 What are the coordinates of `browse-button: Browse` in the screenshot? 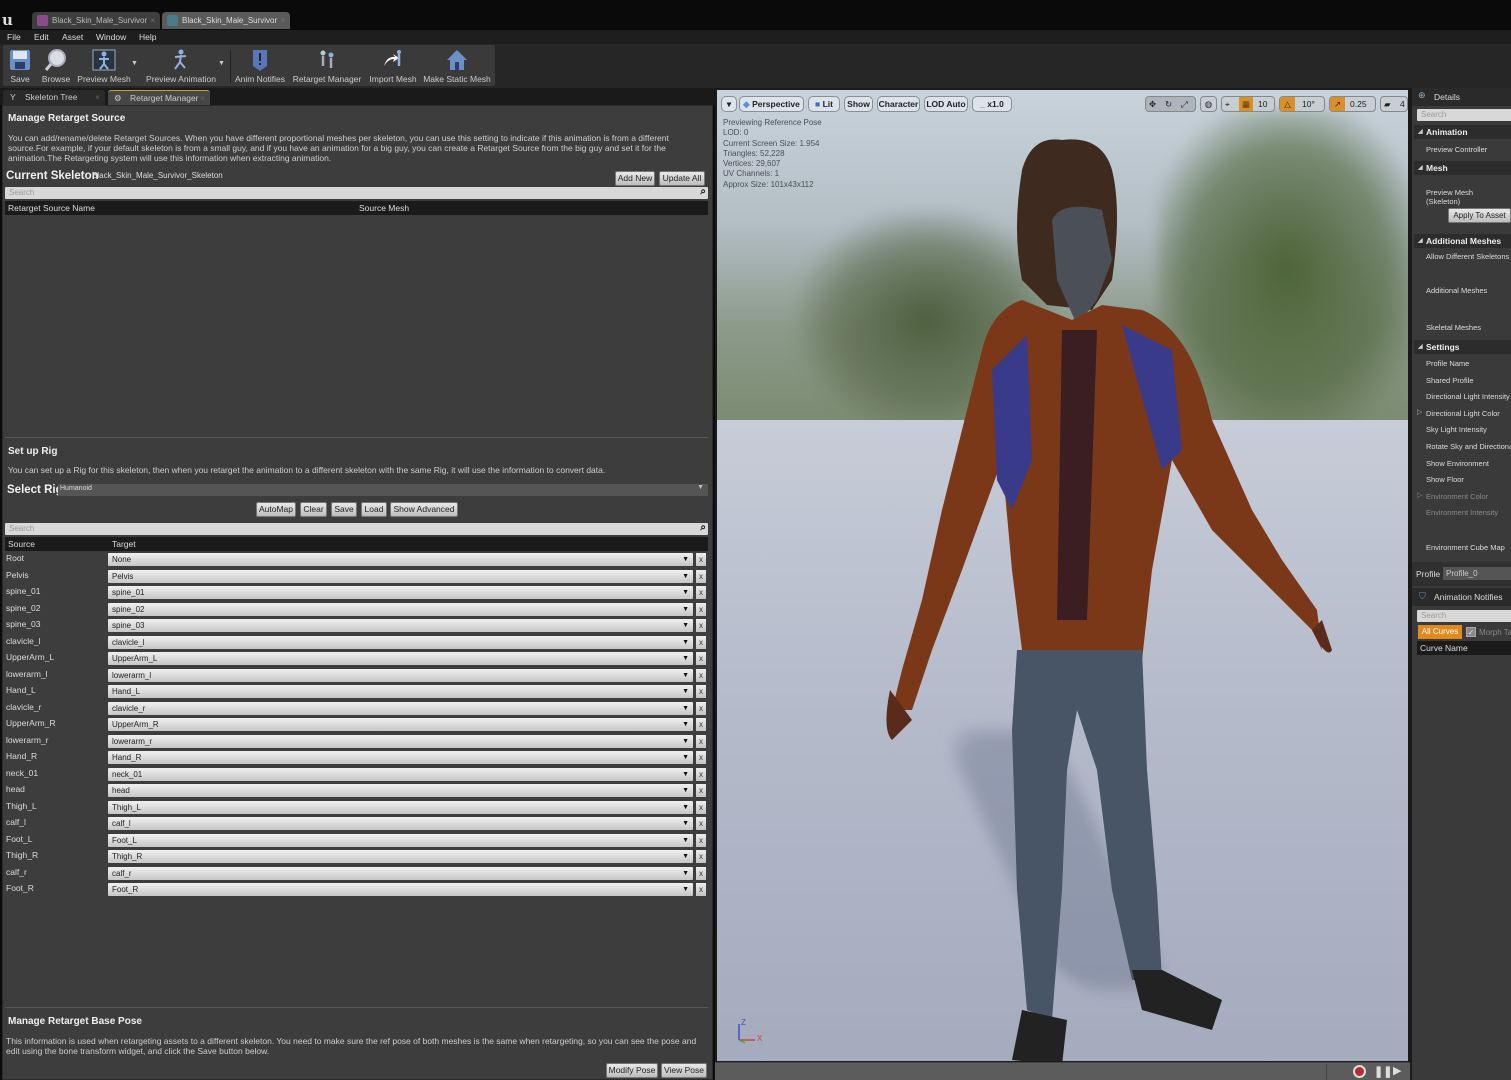 It's located at (56, 65).